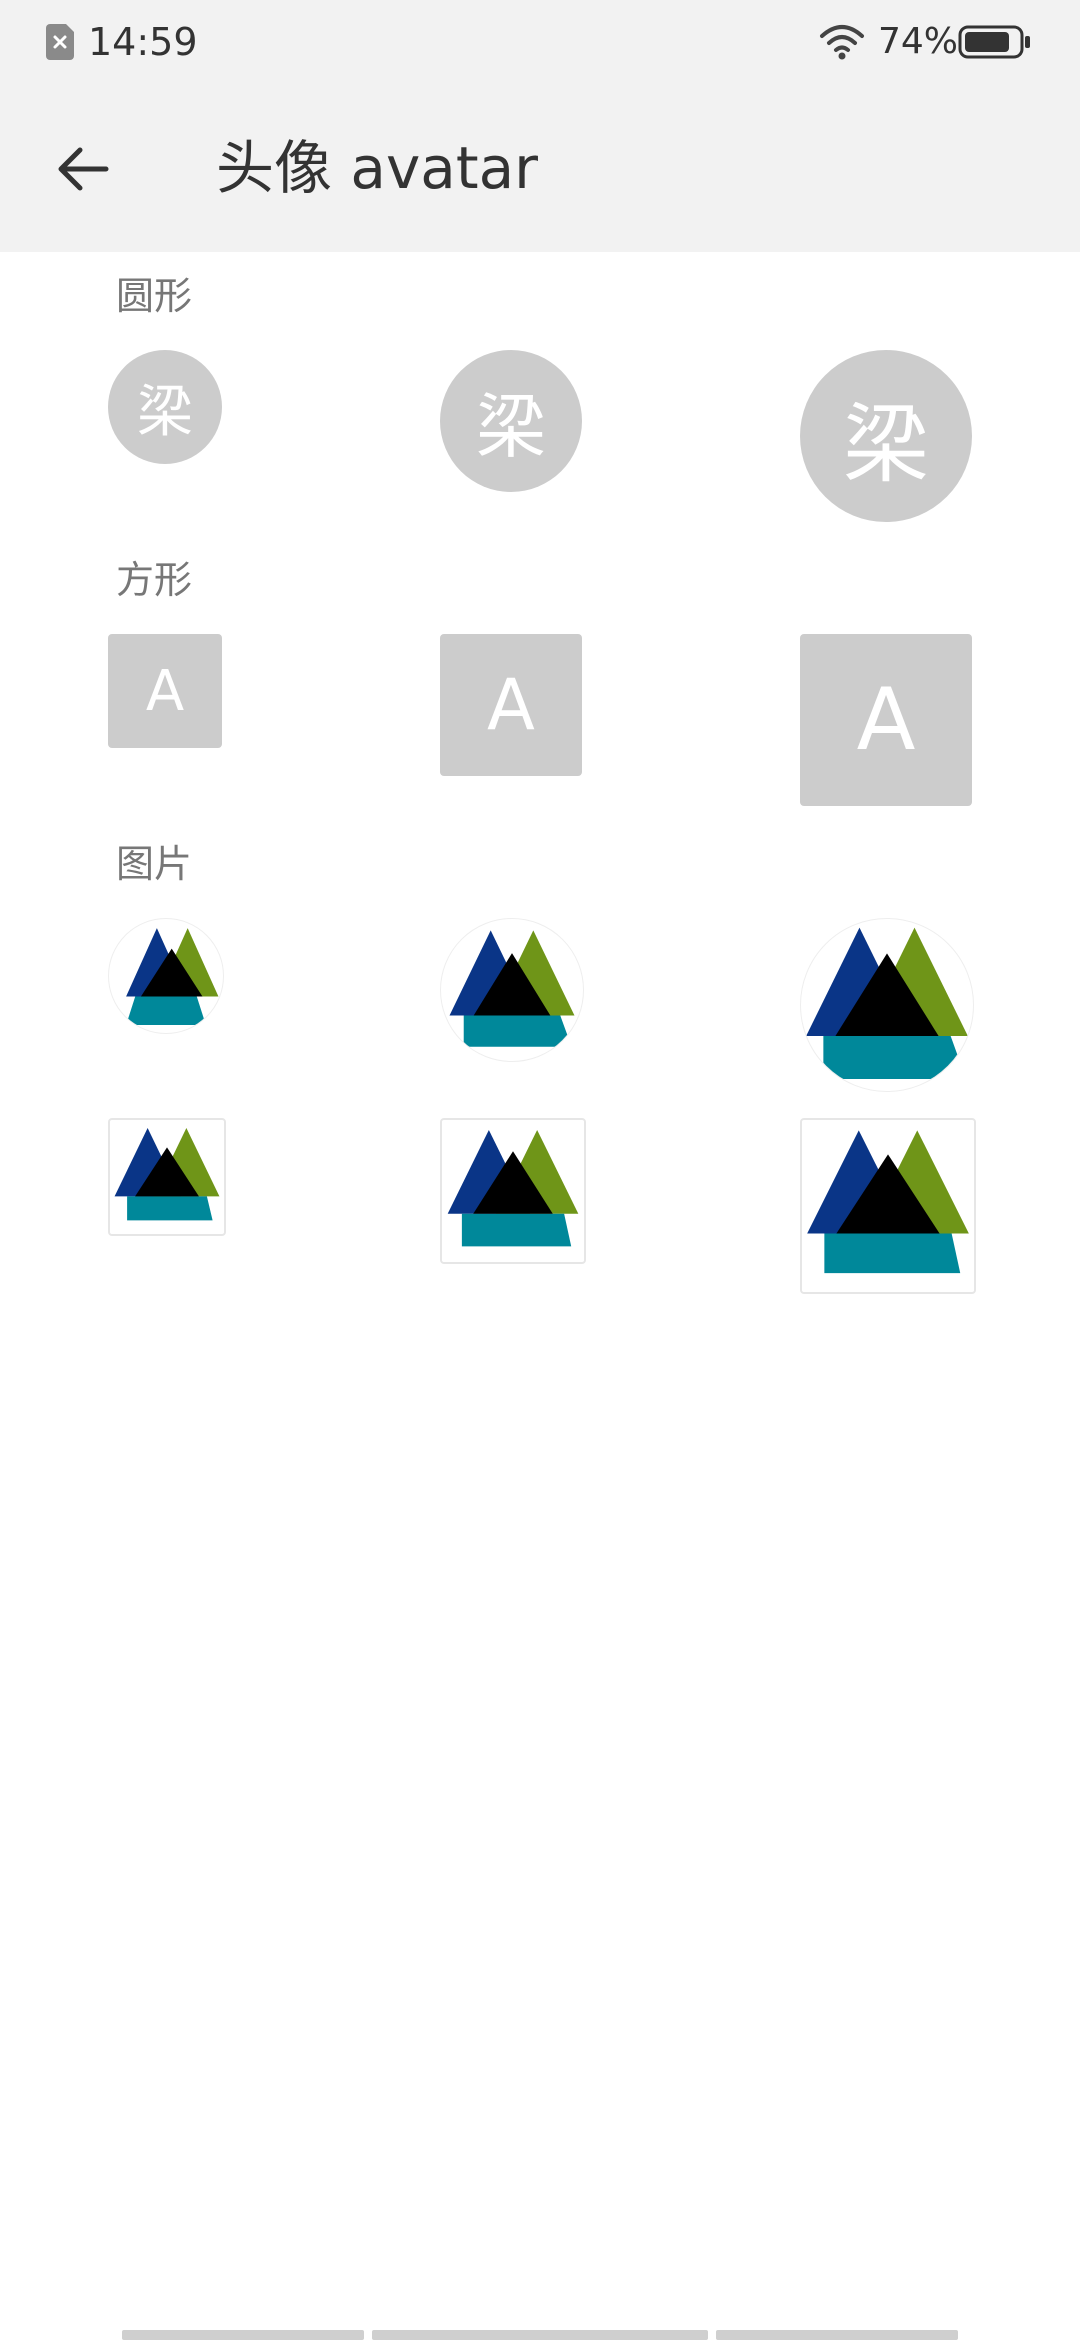 The width and height of the screenshot is (1080, 2340). Describe the element at coordinates (540, 168) in the screenshot. I see `app-bar: 头像 avatar` at that location.